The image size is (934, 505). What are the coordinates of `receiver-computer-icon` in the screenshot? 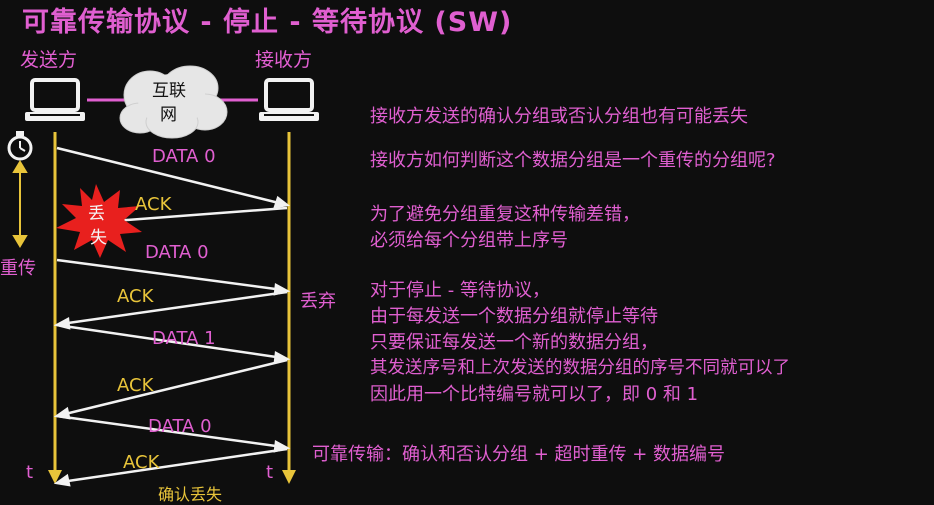 It's located at (289, 99).